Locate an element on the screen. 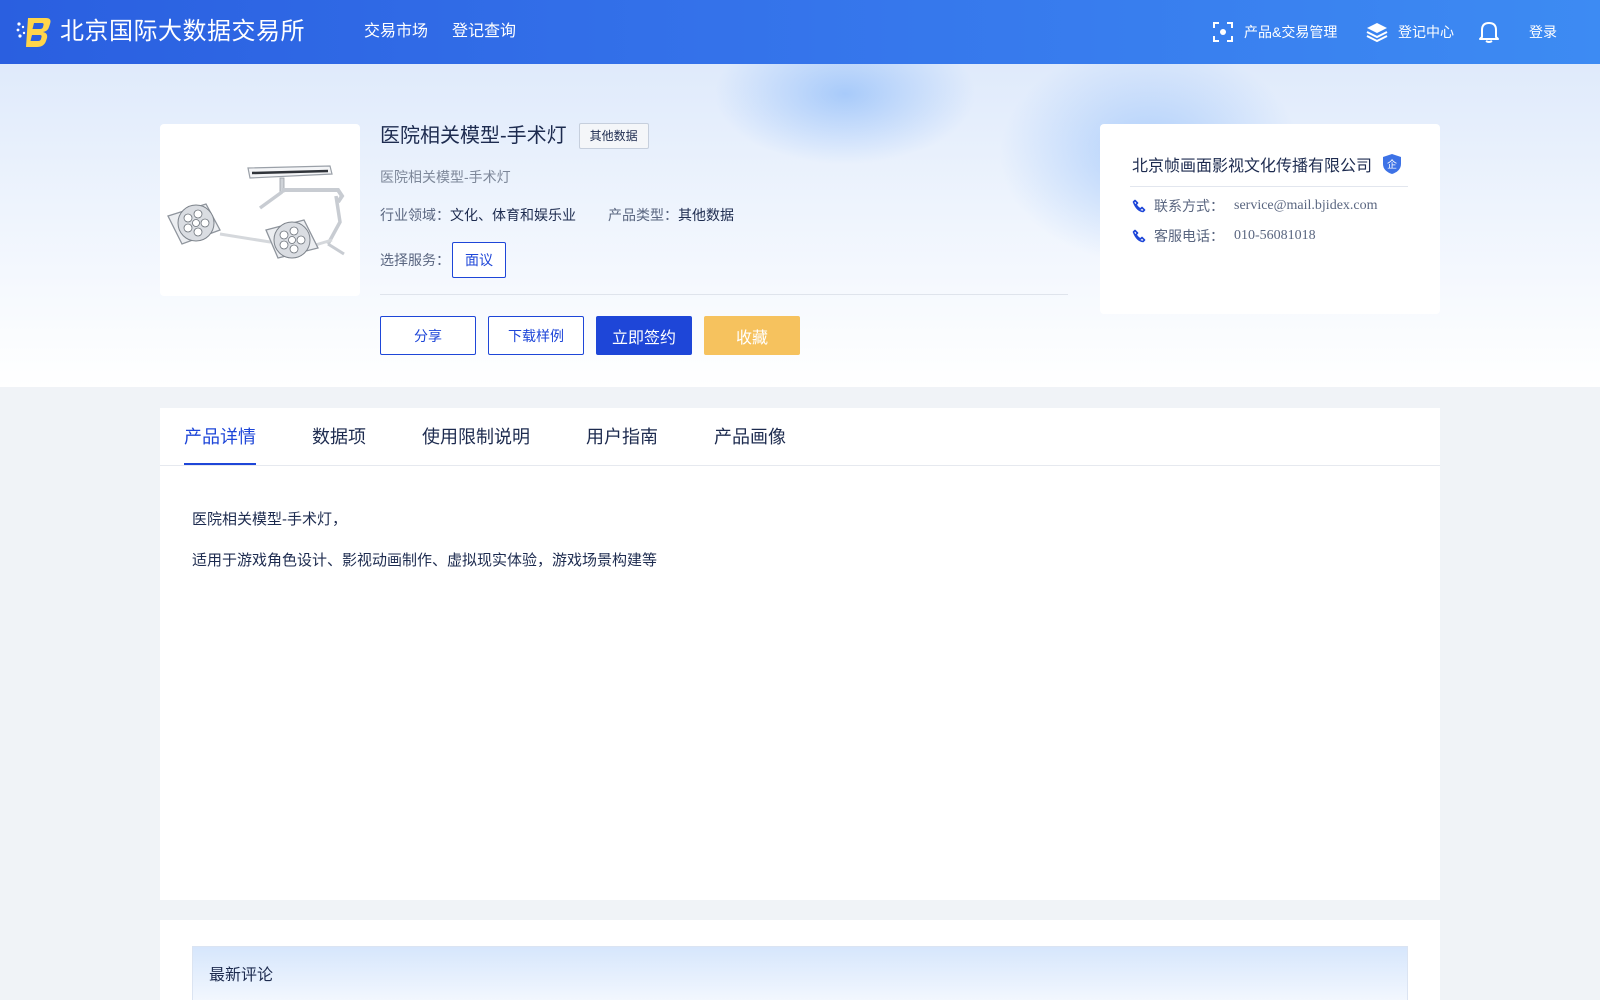 Image resolution: width=1600 pixels, height=1000 pixels. bell-icon is located at coordinates (1489, 32).